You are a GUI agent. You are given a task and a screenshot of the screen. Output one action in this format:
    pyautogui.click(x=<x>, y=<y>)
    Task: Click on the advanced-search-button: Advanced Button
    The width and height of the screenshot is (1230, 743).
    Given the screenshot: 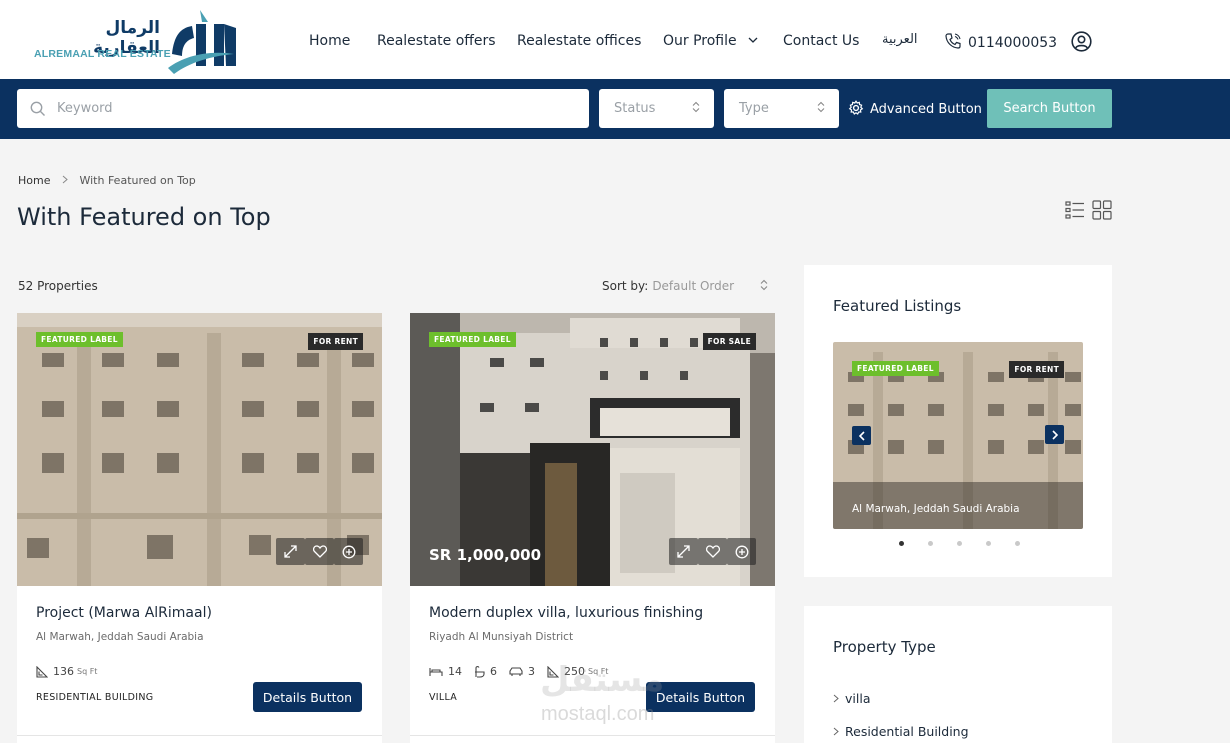 What is the action you would take?
    pyautogui.click(x=915, y=108)
    